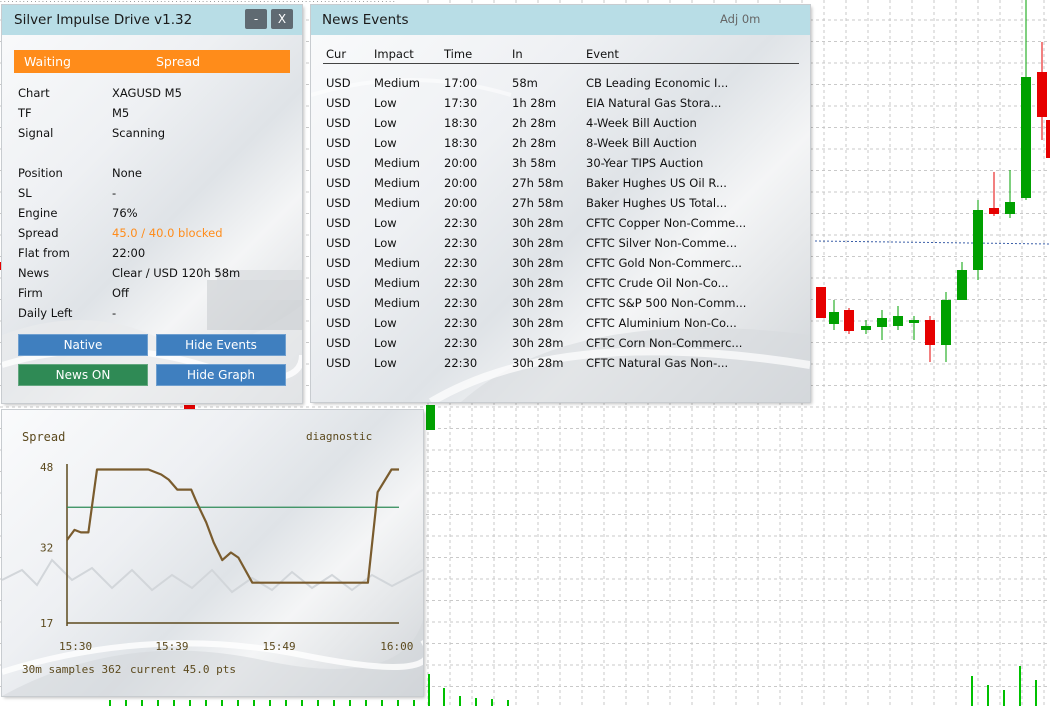 This screenshot has height=706, width=1050. What do you see at coordinates (740, 19) in the screenshot?
I see `adjust-offset: Adj 0m` at bounding box center [740, 19].